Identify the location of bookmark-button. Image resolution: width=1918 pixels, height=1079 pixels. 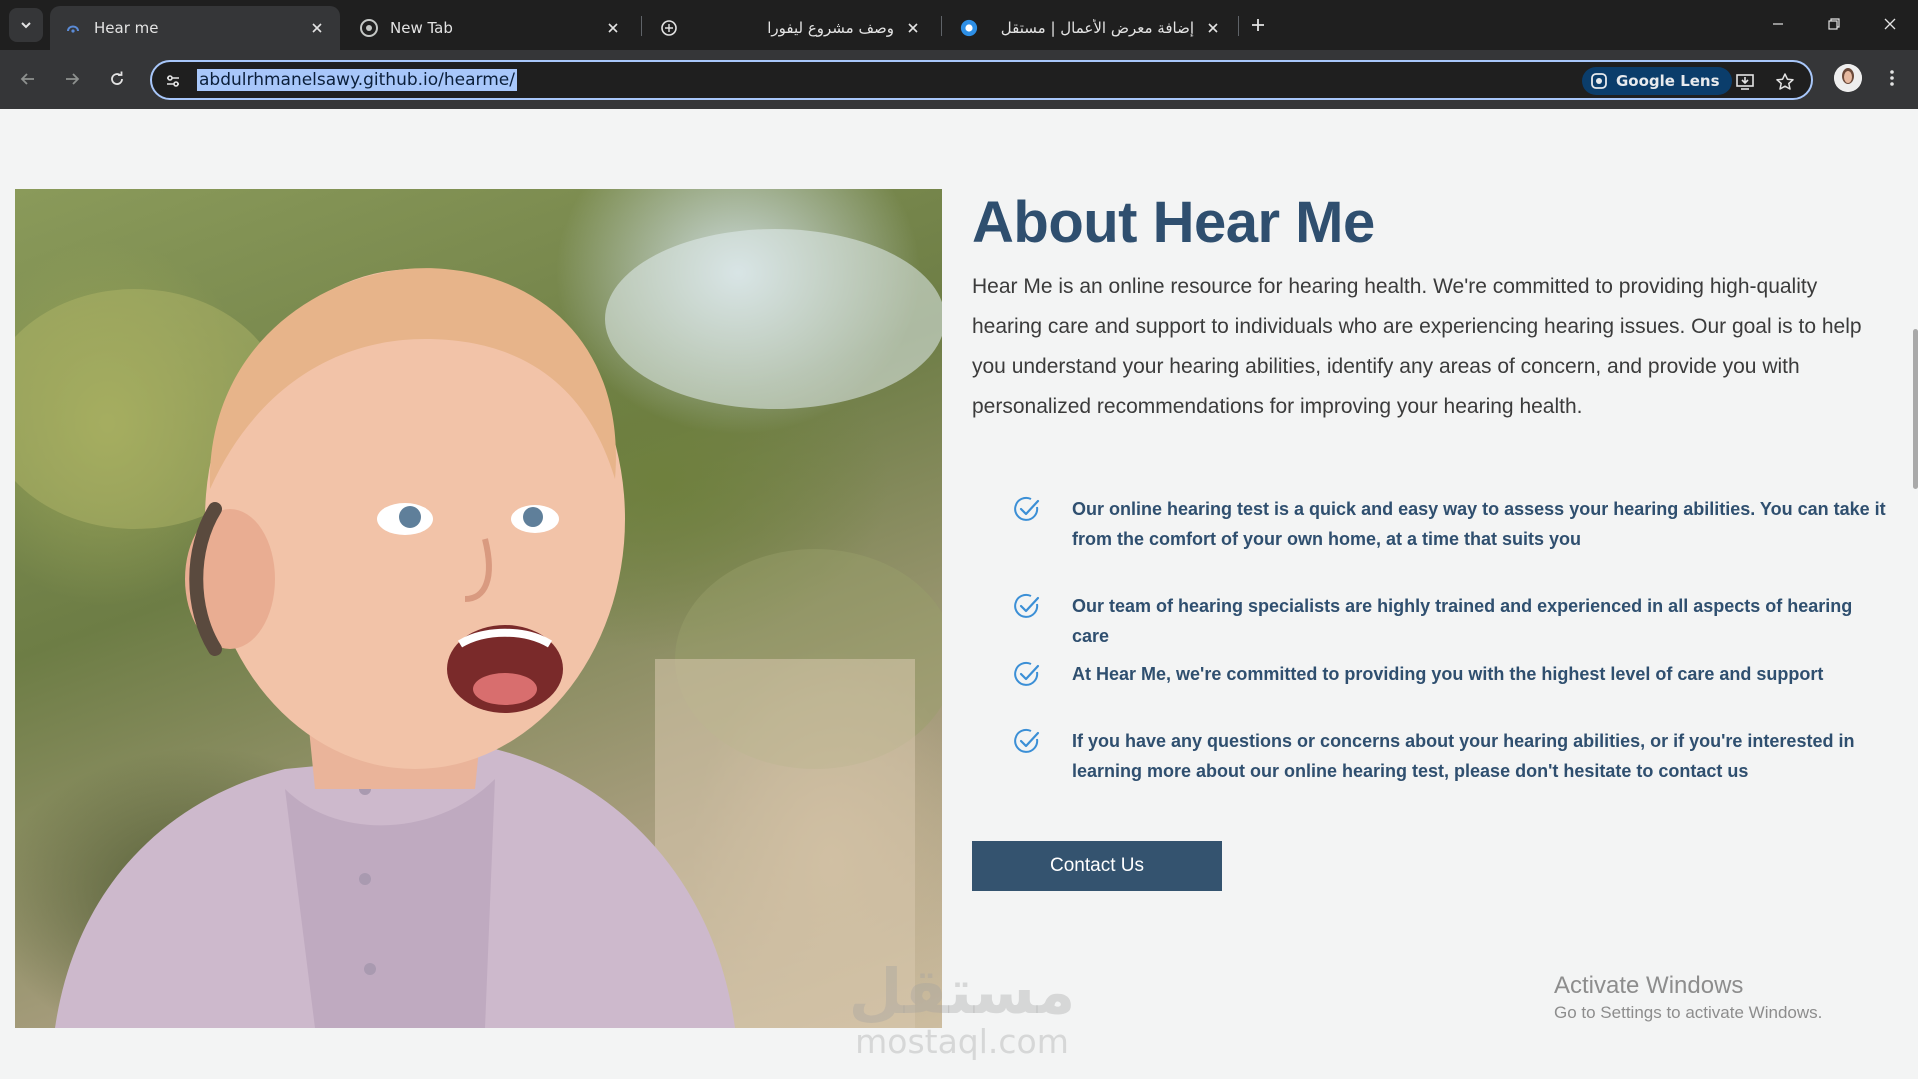
(1785, 82).